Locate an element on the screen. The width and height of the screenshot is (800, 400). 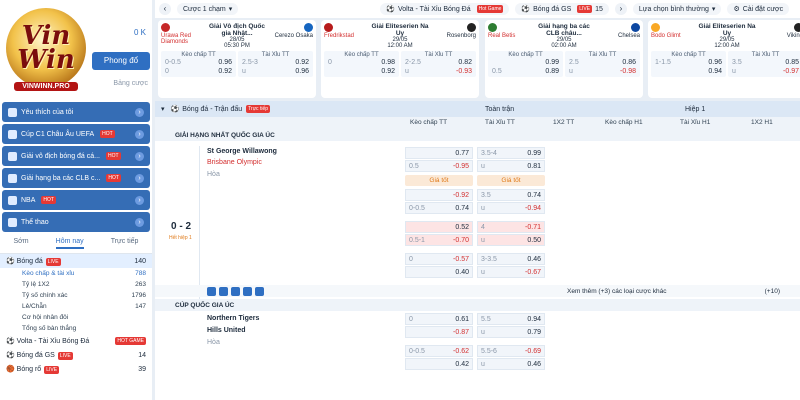
odds-value: 0.79 is located at coordinates (534, 332).